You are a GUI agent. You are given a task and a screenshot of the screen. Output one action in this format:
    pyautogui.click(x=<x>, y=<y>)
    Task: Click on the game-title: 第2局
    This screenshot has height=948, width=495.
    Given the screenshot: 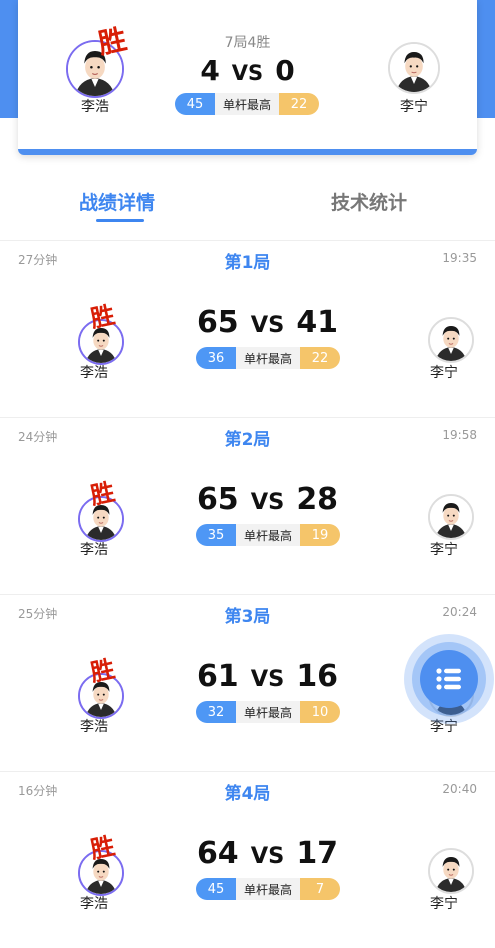 What is the action you would take?
    pyautogui.click(x=247, y=440)
    